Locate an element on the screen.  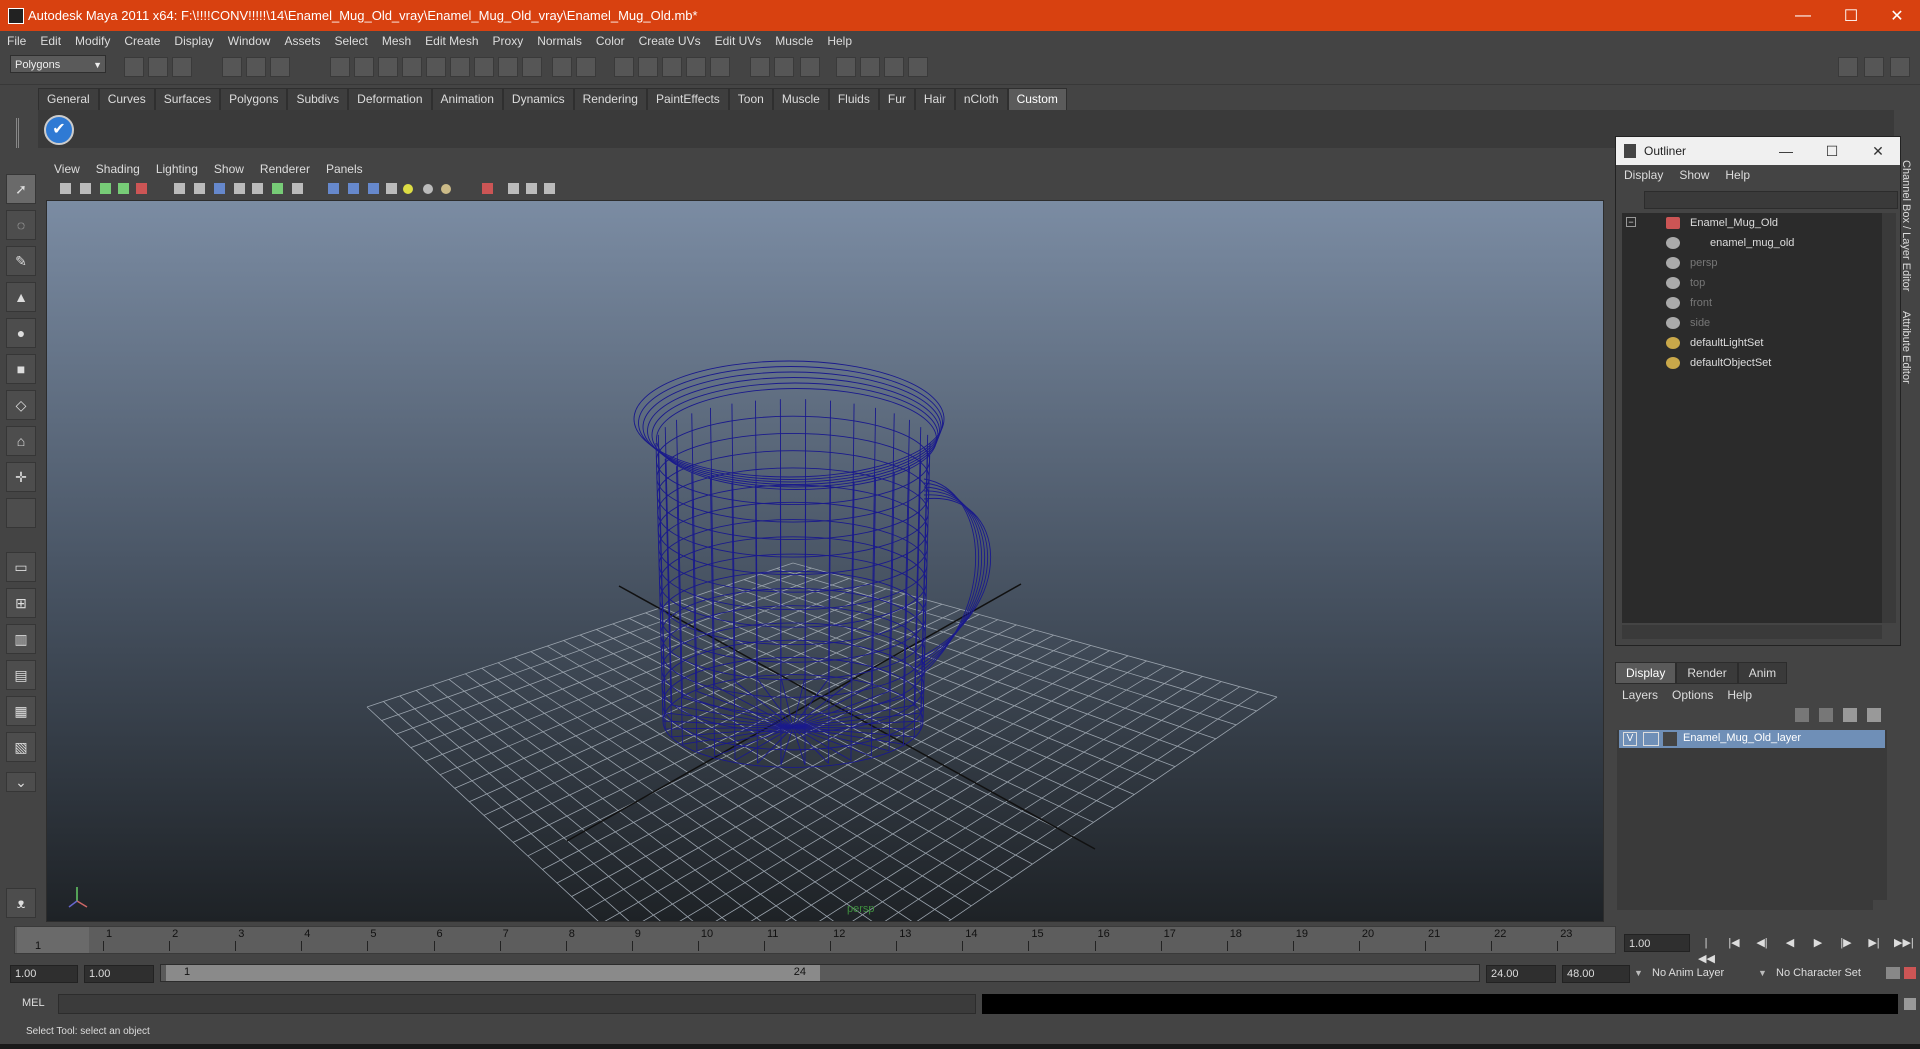
snap-to-grid-icon is located at coordinates (624, 67).